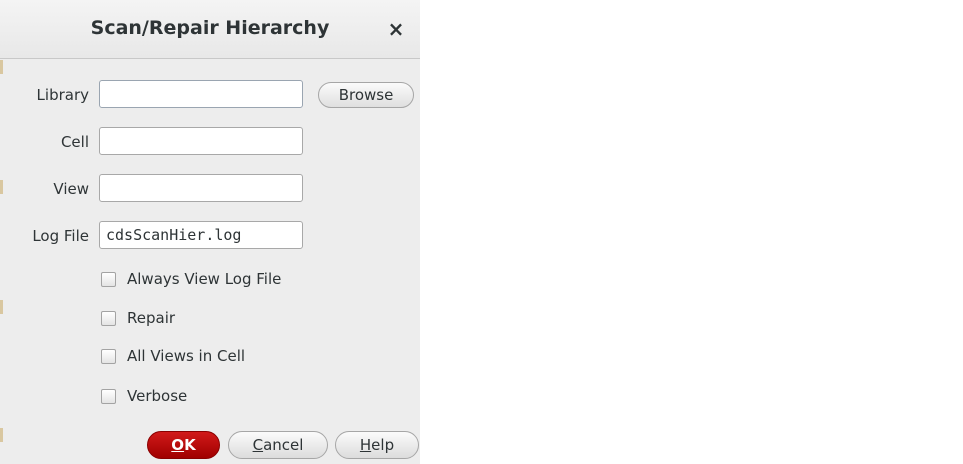 Image resolution: width=963 pixels, height=464 pixels. Describe the element at coordinates (366, 95) in the screenshot. I see `browse-button: Browse` at that location.